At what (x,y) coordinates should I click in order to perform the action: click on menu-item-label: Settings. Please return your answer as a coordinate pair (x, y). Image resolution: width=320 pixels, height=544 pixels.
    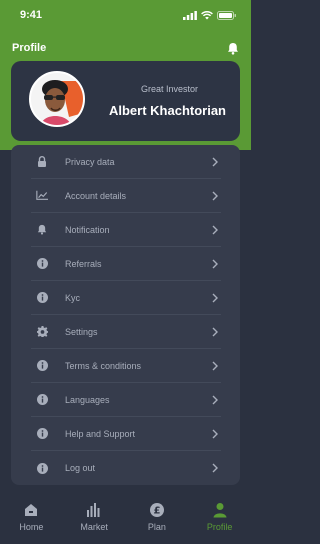
    Looking at the image, I should click on (81, 331).